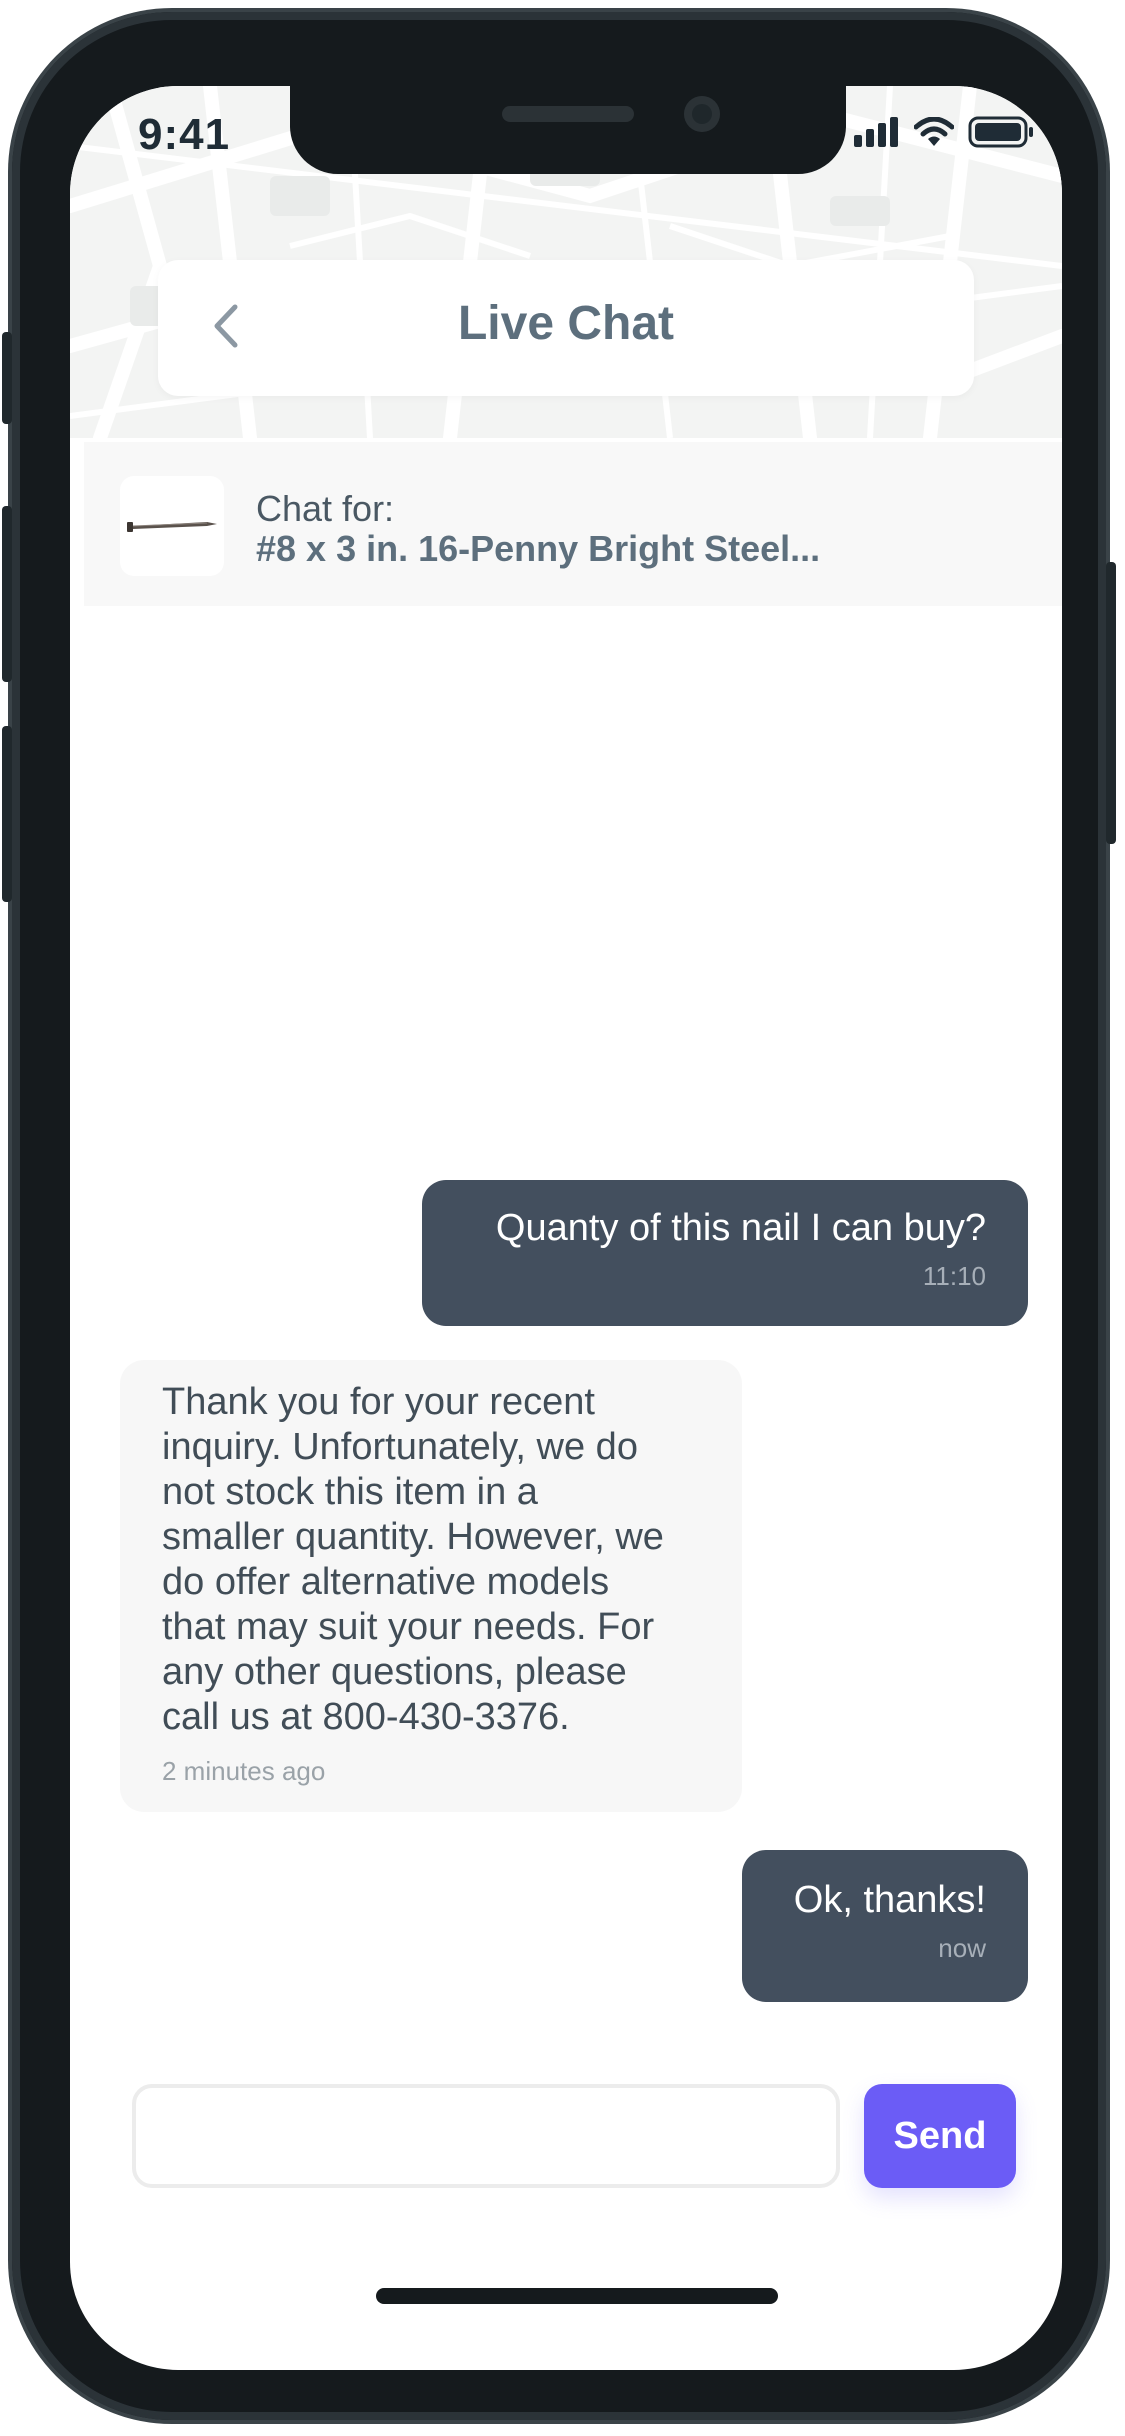 The width and height of the screenshot is (1125, 2436). I want to click on message-line: smaller quantity. However, we, so click(413, 1537).